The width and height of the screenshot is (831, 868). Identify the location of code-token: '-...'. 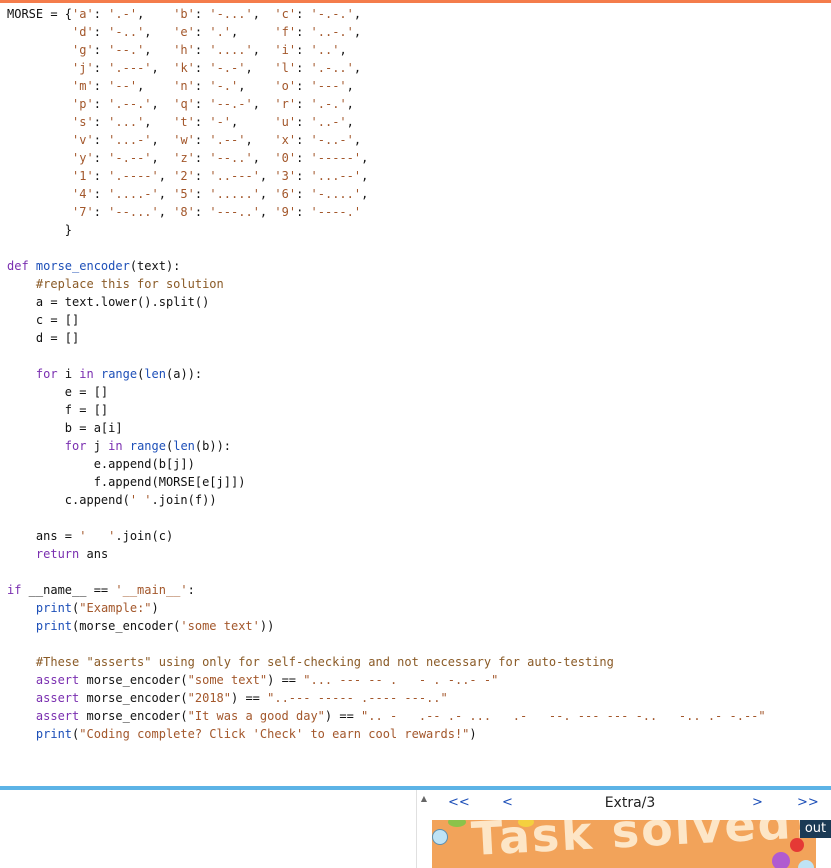
(231, 14).